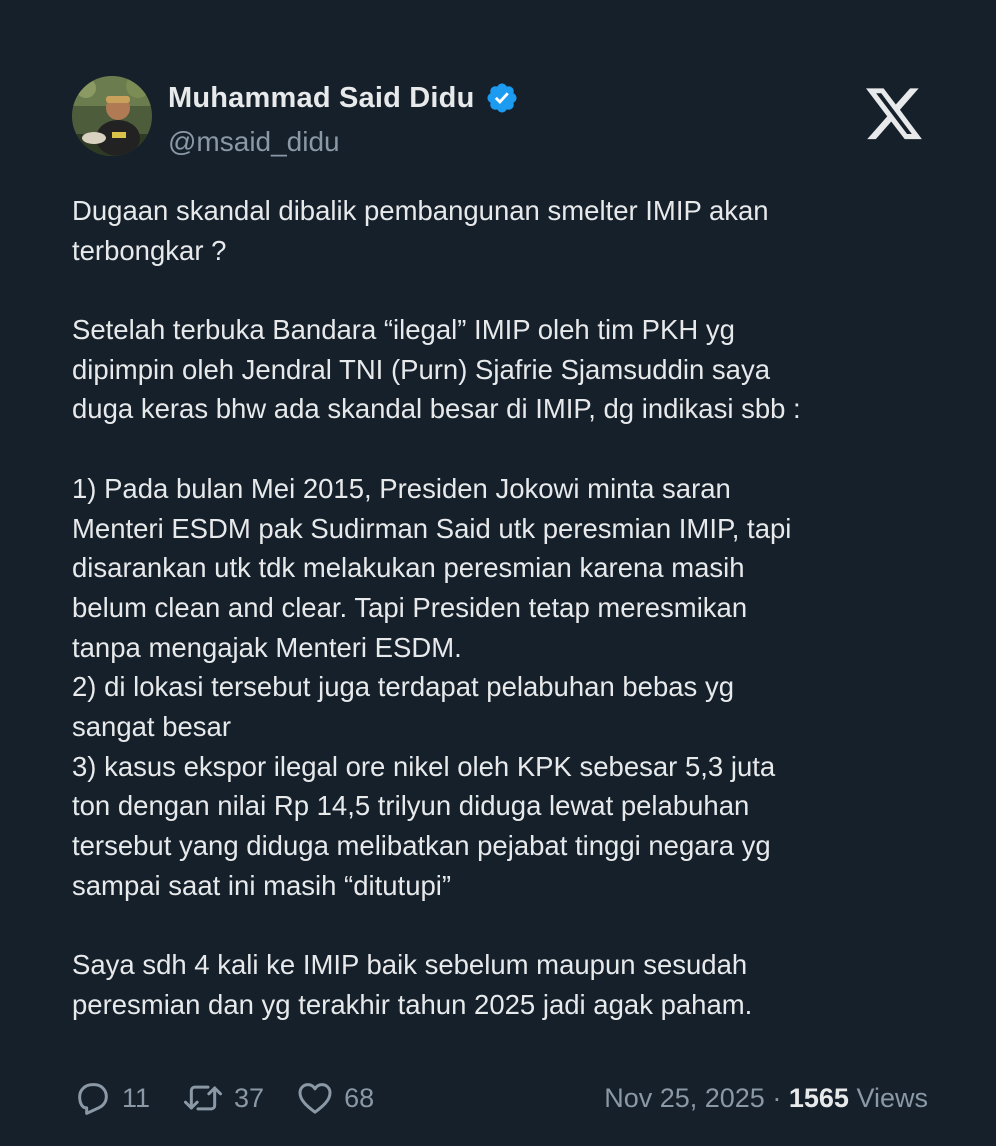  I want to click on tweet-meta: Nov 25, 2025 · 1565 Views, so click(766, 1098).